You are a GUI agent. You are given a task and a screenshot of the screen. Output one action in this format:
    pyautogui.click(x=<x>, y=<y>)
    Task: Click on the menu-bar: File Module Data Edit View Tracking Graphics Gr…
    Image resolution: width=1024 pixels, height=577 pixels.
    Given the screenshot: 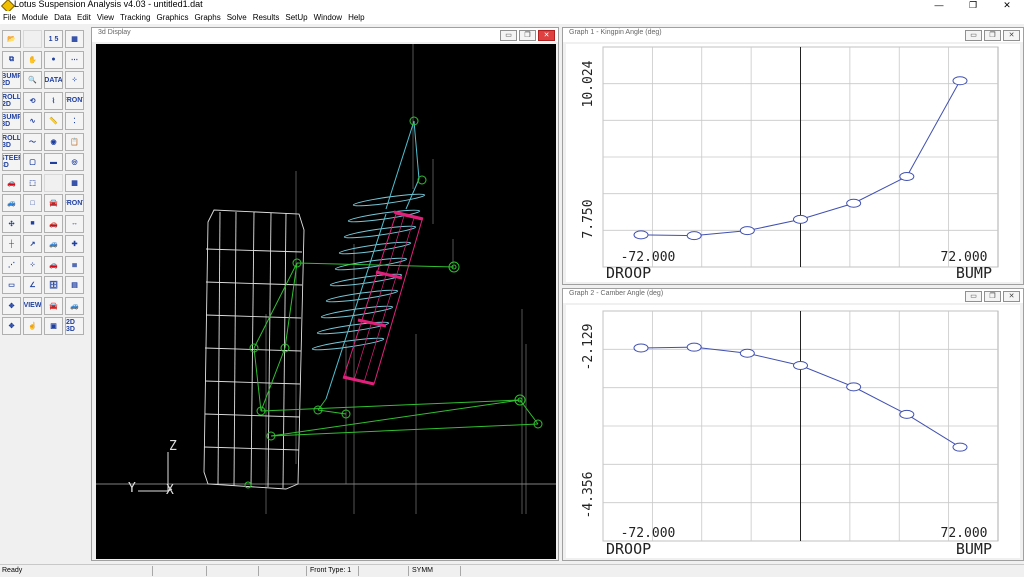 What is the action you would take?
    pyautogui.click(x=512, y=17)
    